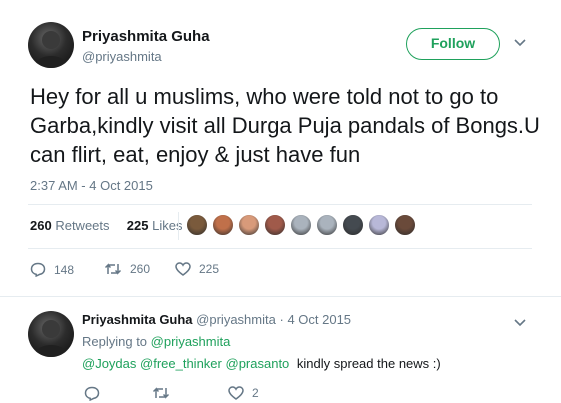 Image resolution: width=561 pixels, height=403 pixels. Describe the element at coordinates (41, 225) in the screenshot. I see `retweets-count: 260` at that location.